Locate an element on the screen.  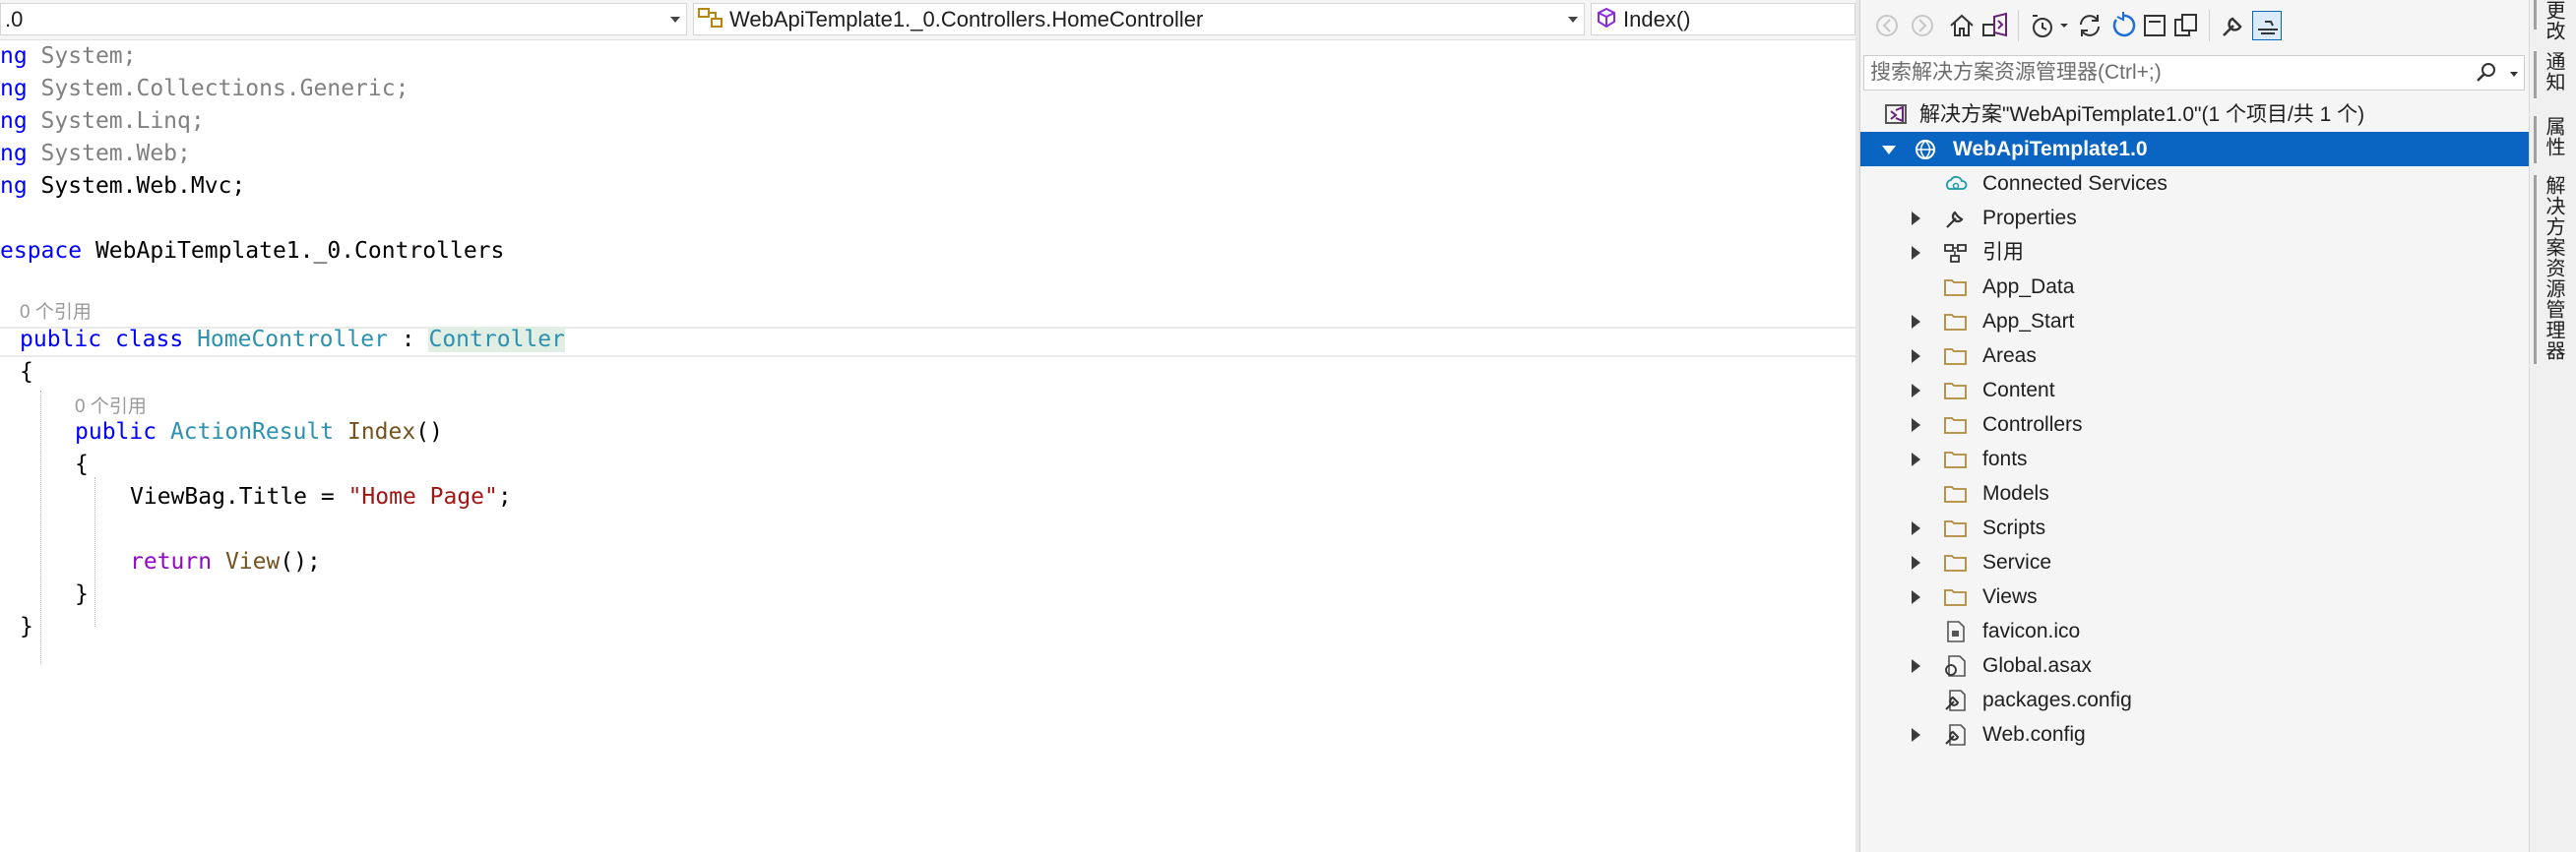
tab-notifications: 通知 is located at coordinates (2554, 71).